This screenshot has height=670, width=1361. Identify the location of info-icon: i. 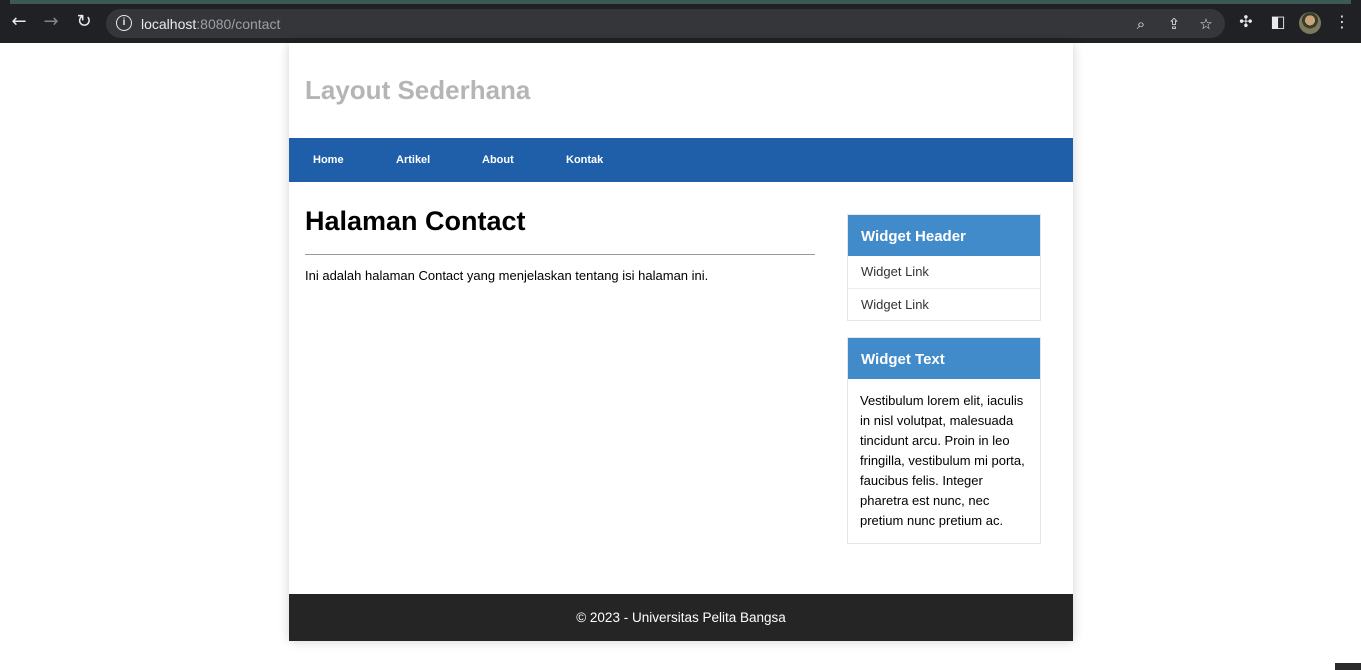
(124, 23).